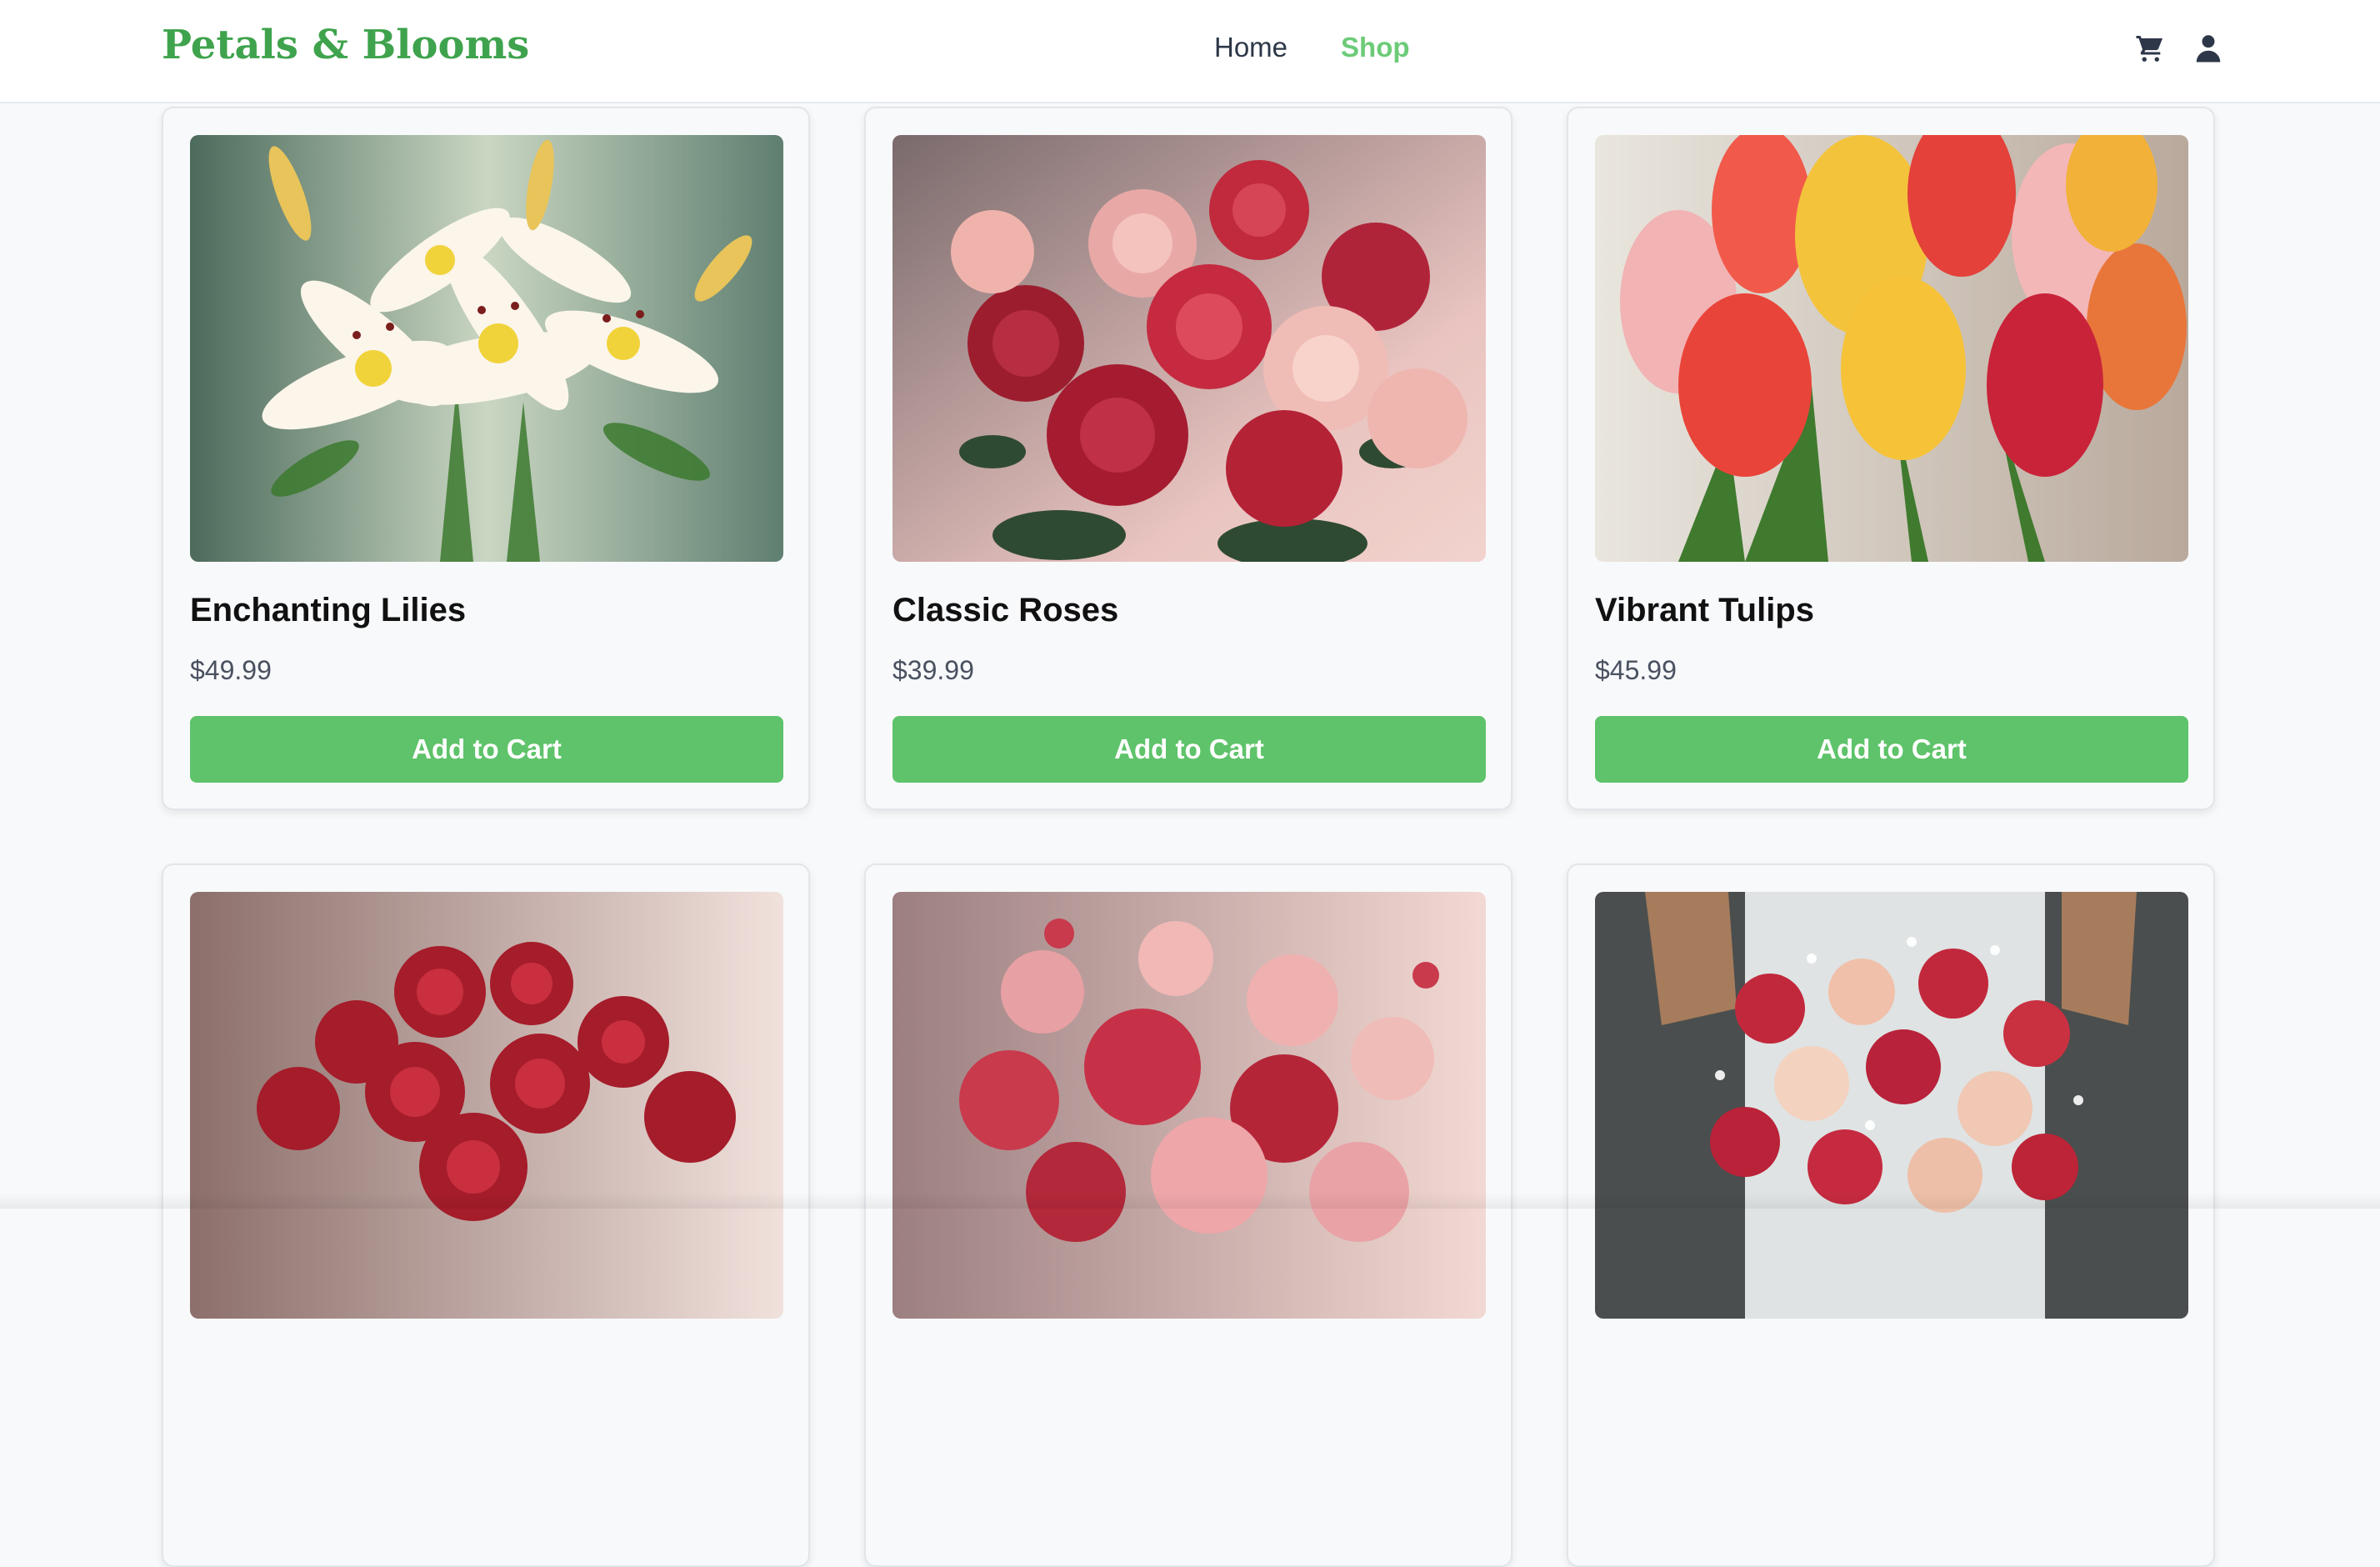  What do you see at coordinates (1005, 610) in the screenshot?
I see `product-name: Classic Roses` at bounding box center [1005, 610].